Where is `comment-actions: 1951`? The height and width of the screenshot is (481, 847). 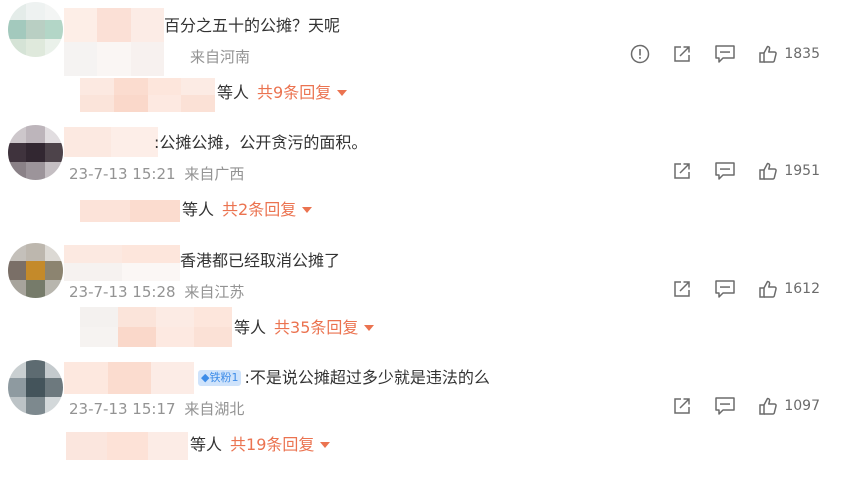 comment-actions: 1951 is located at coordinates (746, 171).